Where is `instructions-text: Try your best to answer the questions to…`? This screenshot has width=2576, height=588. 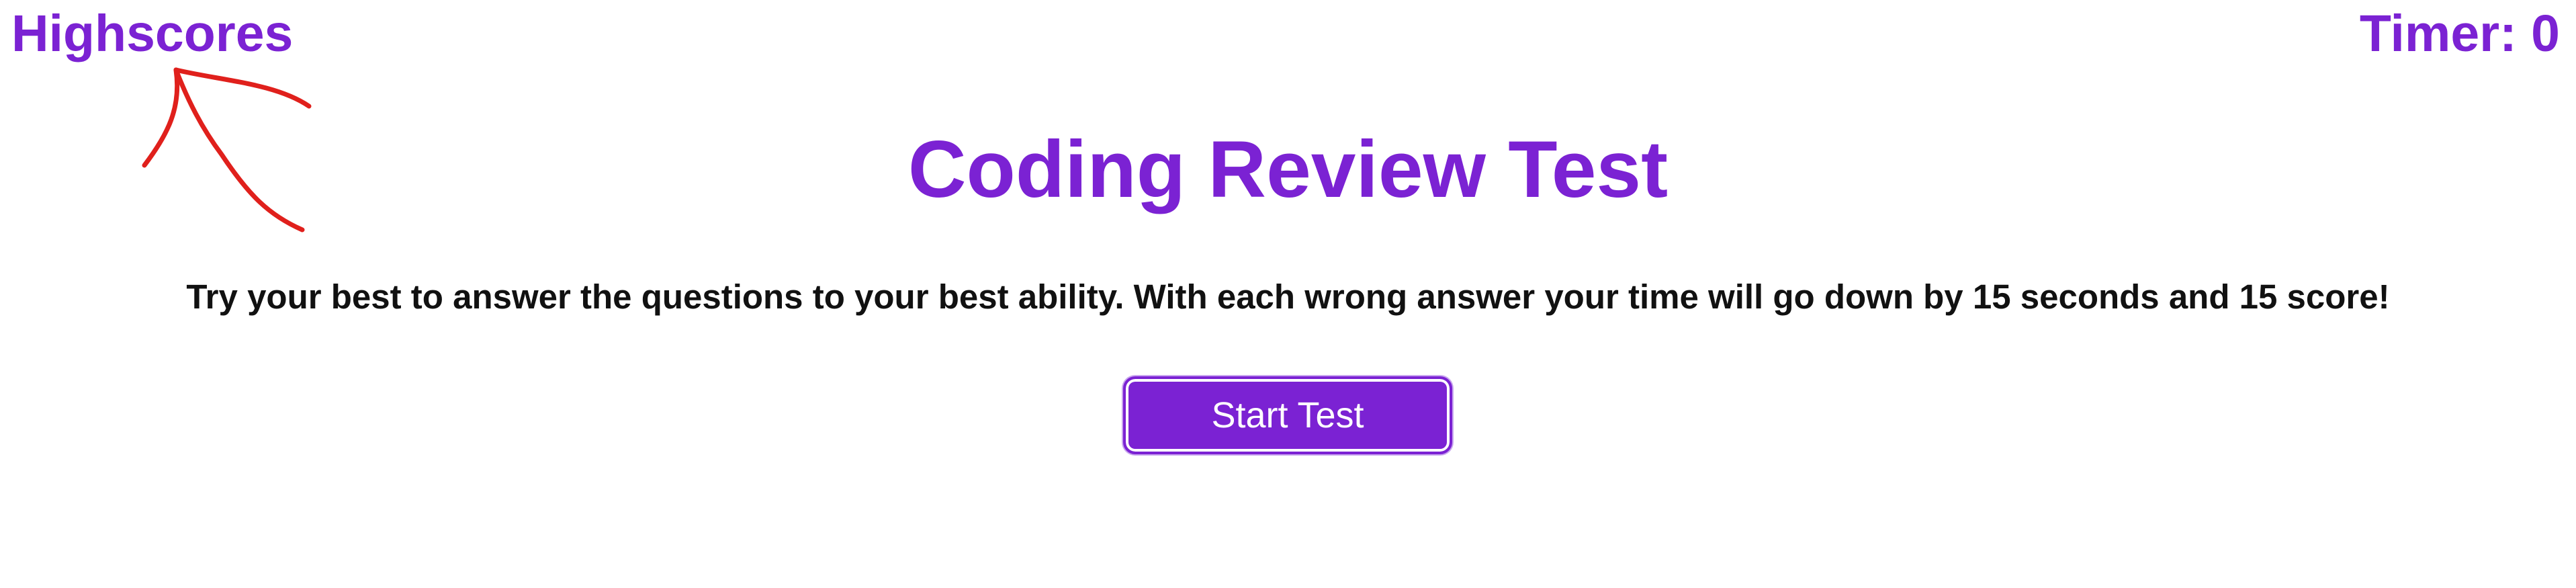 instructions-text: Try your best to answer the questions to… is located at coordinates (1288, 297).